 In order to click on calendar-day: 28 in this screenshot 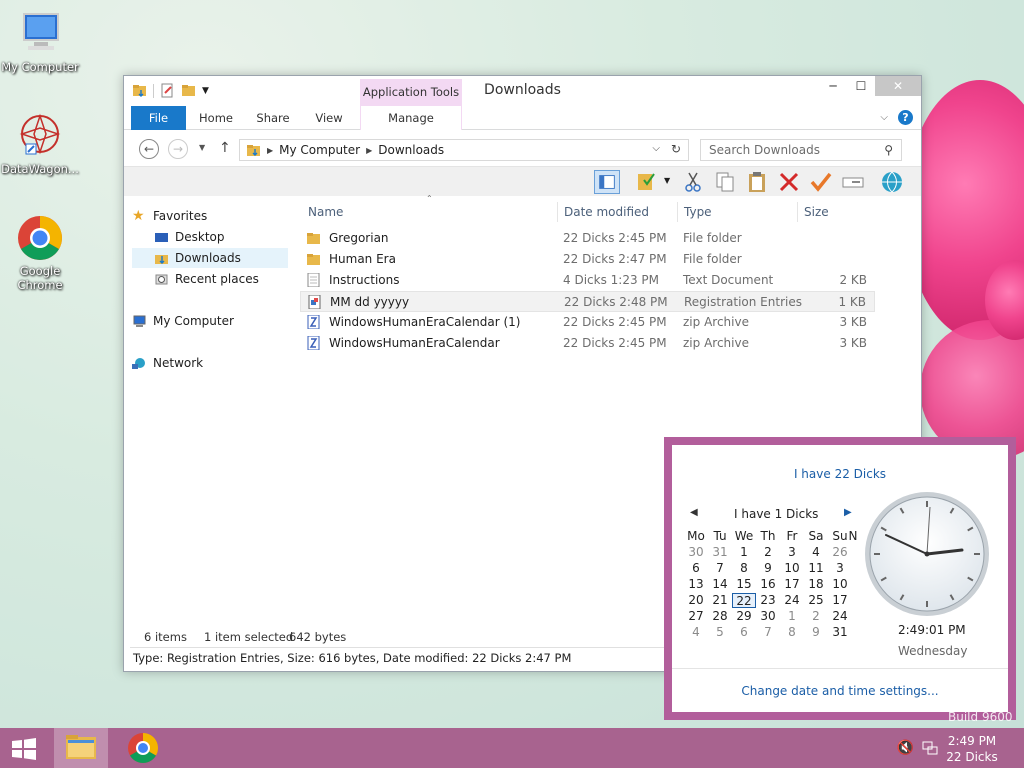, I will do `click(720, 616)`.